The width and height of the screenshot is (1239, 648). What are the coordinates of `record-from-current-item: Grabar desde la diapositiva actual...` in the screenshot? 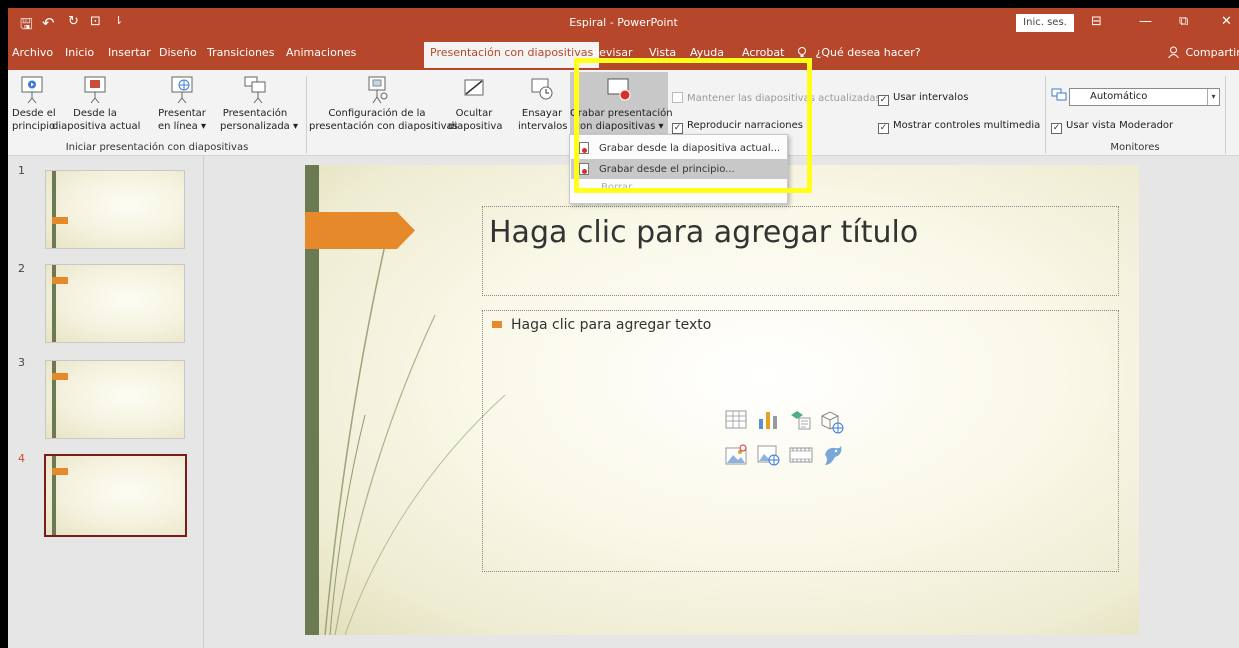 It's located at (679, 148).